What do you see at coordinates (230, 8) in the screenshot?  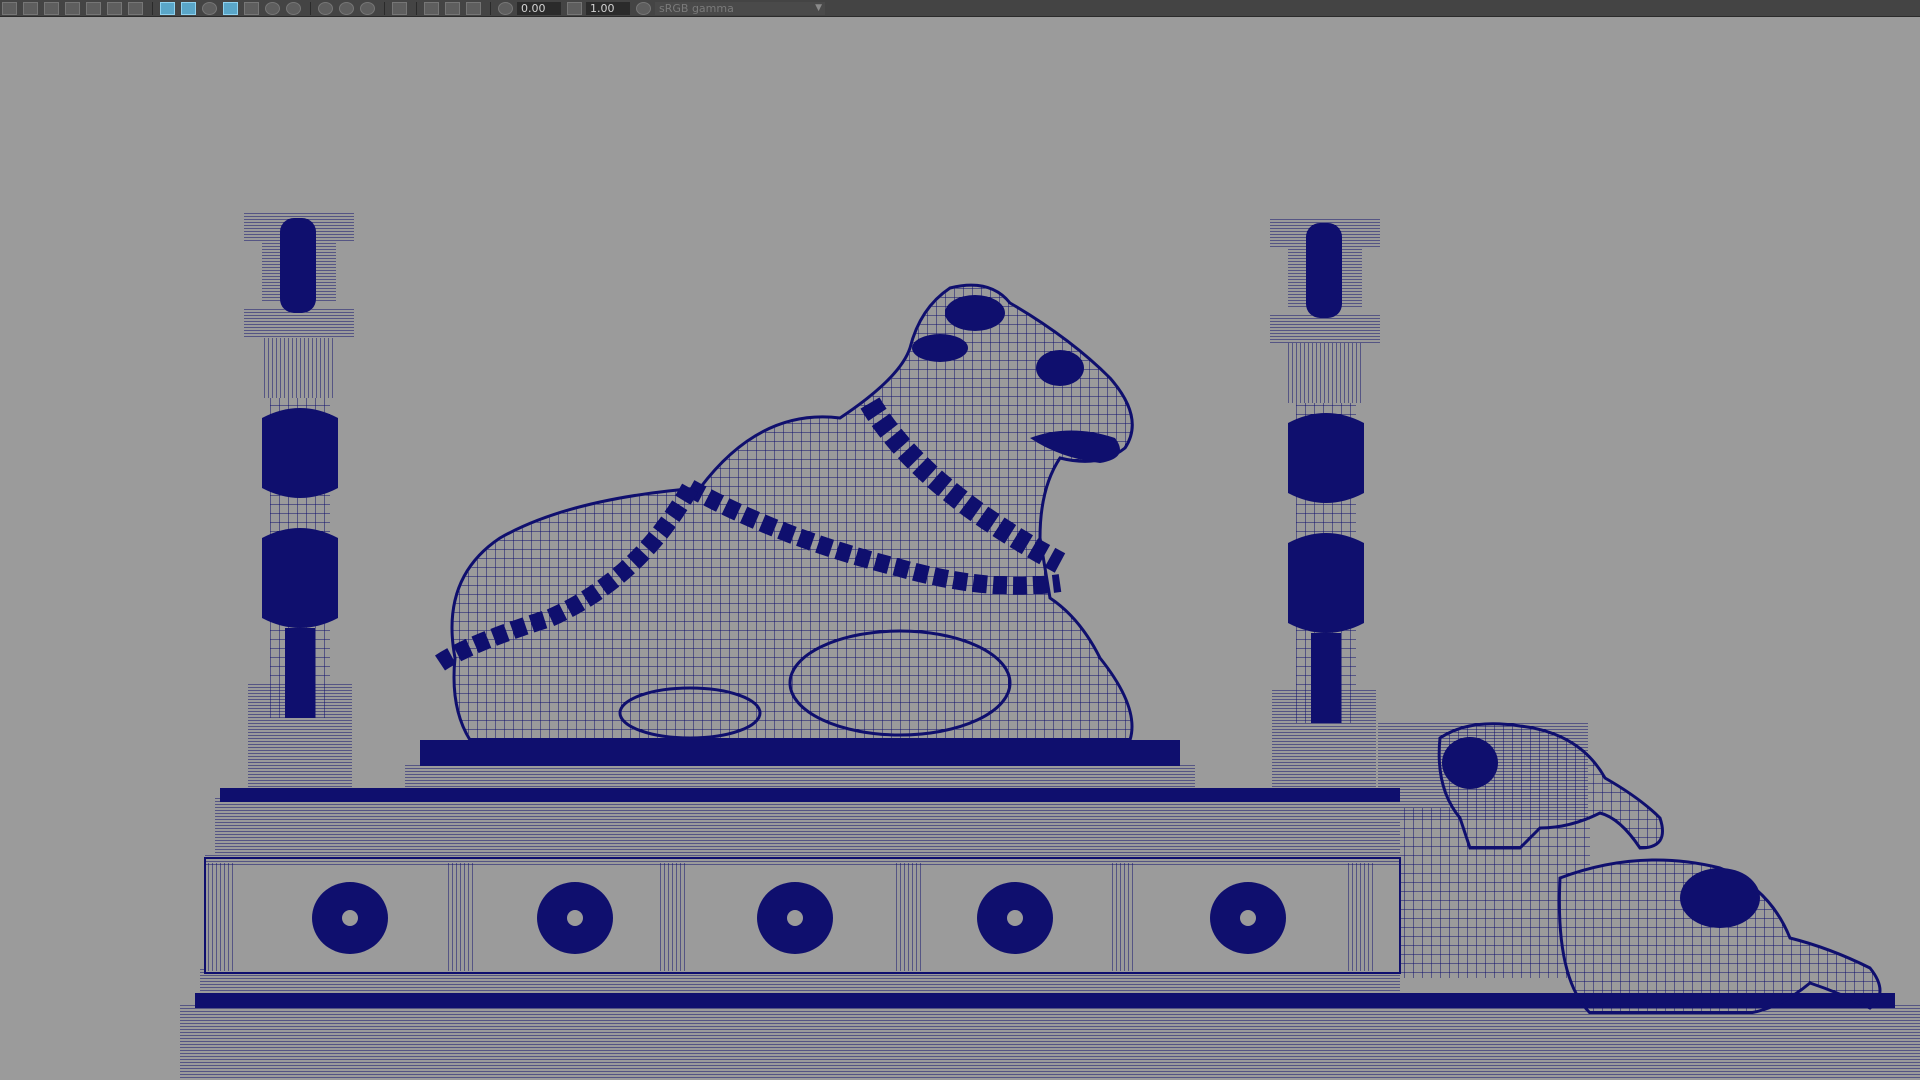 I see `xray-icon` at bounding box center [230, 8].